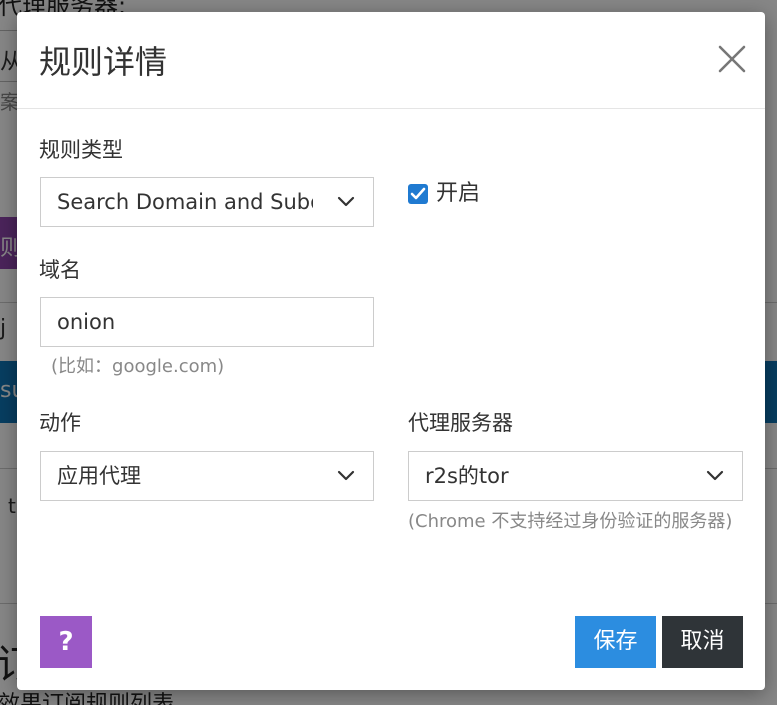 This screenshot has width=777, height=705. I want to click on checkmark-icon, so click(418, 193).